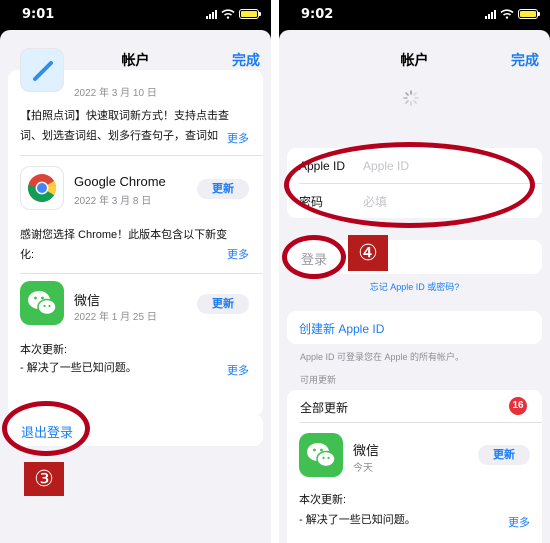 This screenshot has height=543, width=550. I want to click on step-number-badge: ③, so click(44, 479).